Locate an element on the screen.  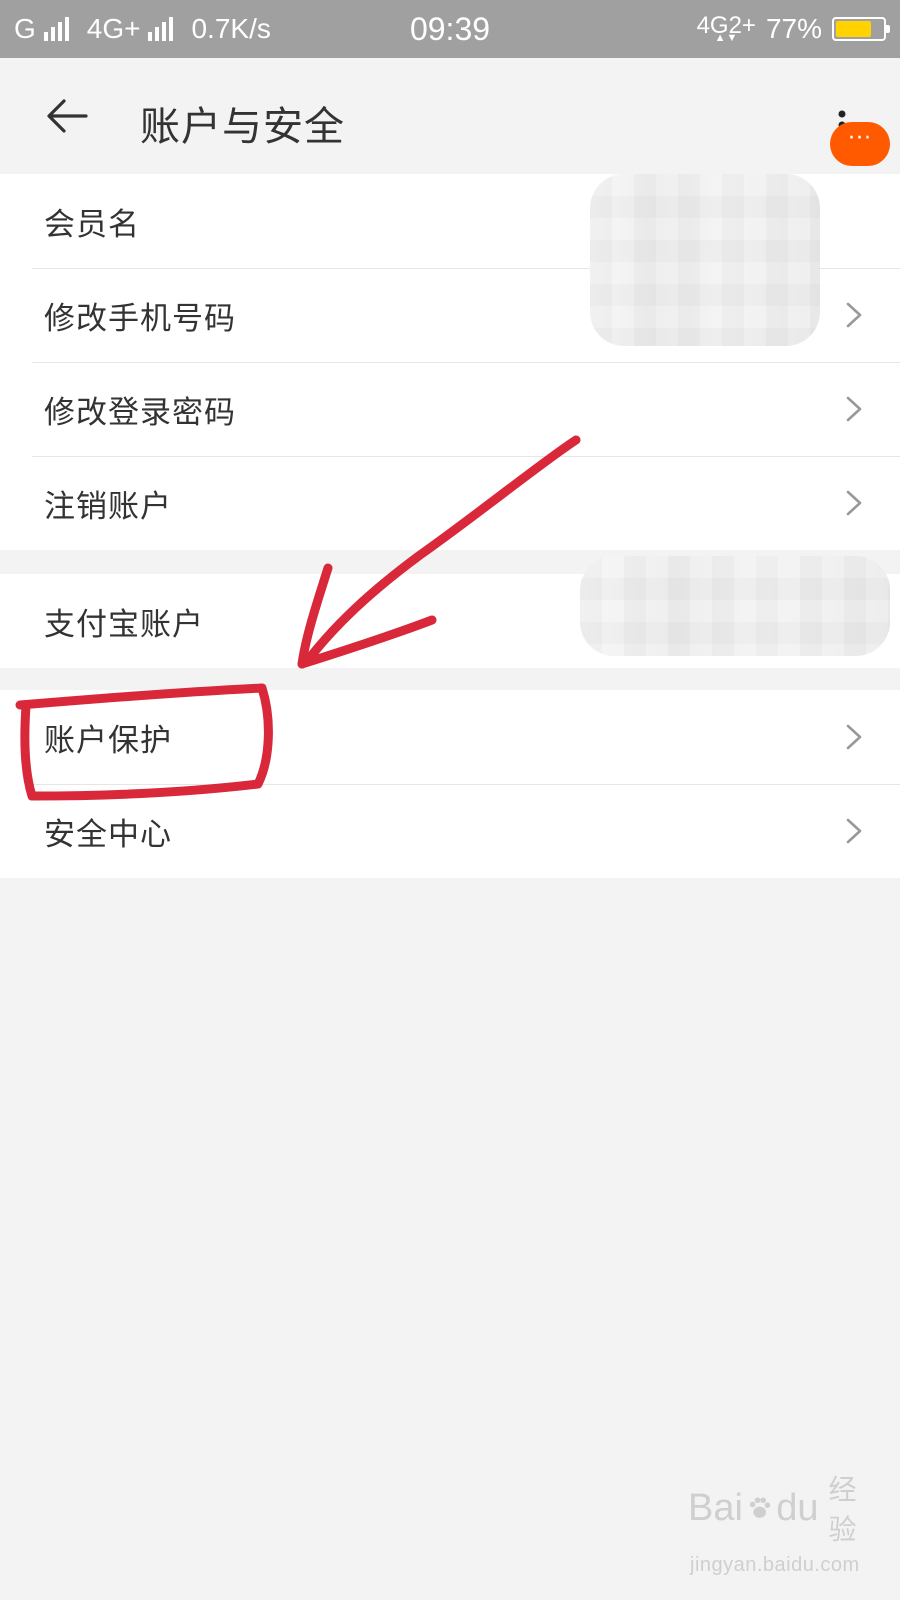
arrow-left-icon is located at coordinates (67, 116).